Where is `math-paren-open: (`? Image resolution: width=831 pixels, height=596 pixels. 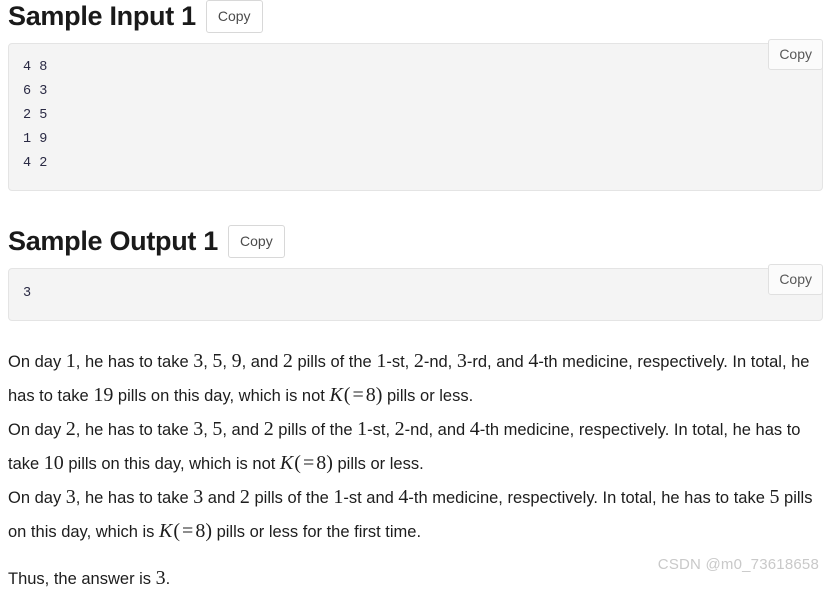
math-paren-open: ( is located at coordinates (297, 463).